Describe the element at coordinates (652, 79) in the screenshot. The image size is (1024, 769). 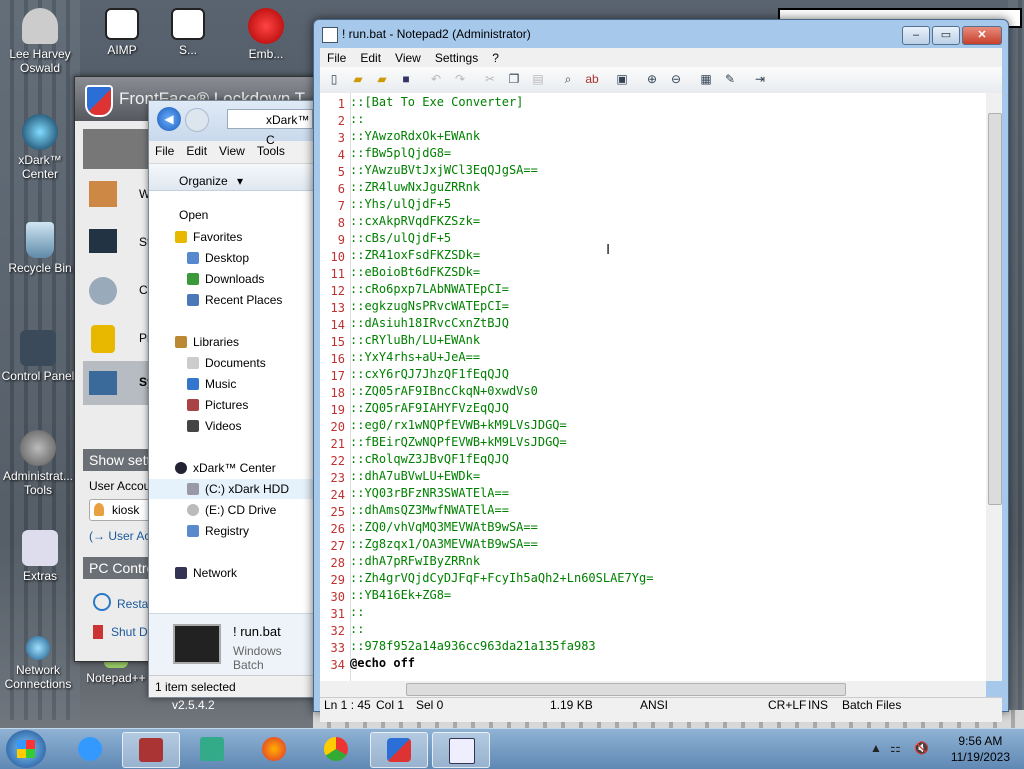
I see `zoom-in-icon: ⊕` at that location.